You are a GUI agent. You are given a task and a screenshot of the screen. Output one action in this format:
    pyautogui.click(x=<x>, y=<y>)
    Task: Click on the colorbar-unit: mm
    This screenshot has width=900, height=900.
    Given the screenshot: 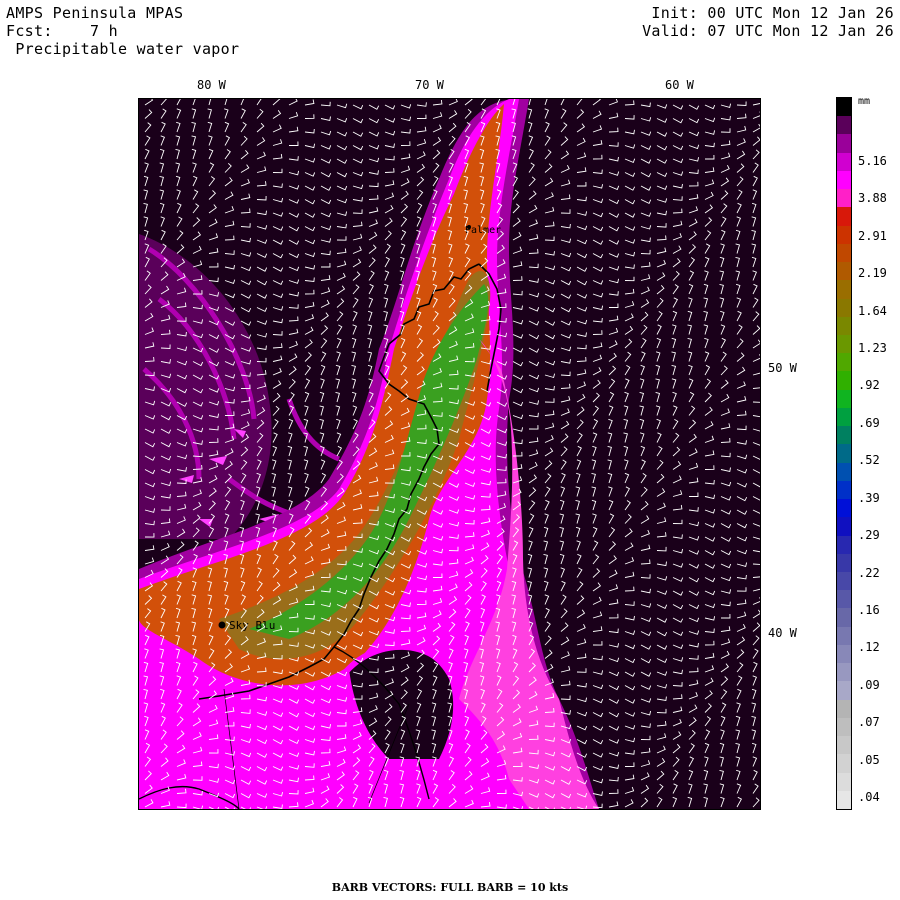 What is the action you would take?
    pyautogui.click(x=864, y=101)
    